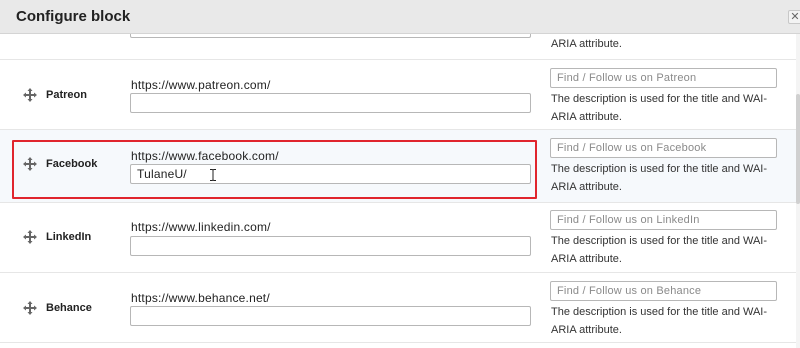 The width and height of the screenshot is (800, 348). What do you see at coordinates (205, 156) in the screenshot?
I see `base-url: https://www.facebook.com/` at bounding box center [205, 156].